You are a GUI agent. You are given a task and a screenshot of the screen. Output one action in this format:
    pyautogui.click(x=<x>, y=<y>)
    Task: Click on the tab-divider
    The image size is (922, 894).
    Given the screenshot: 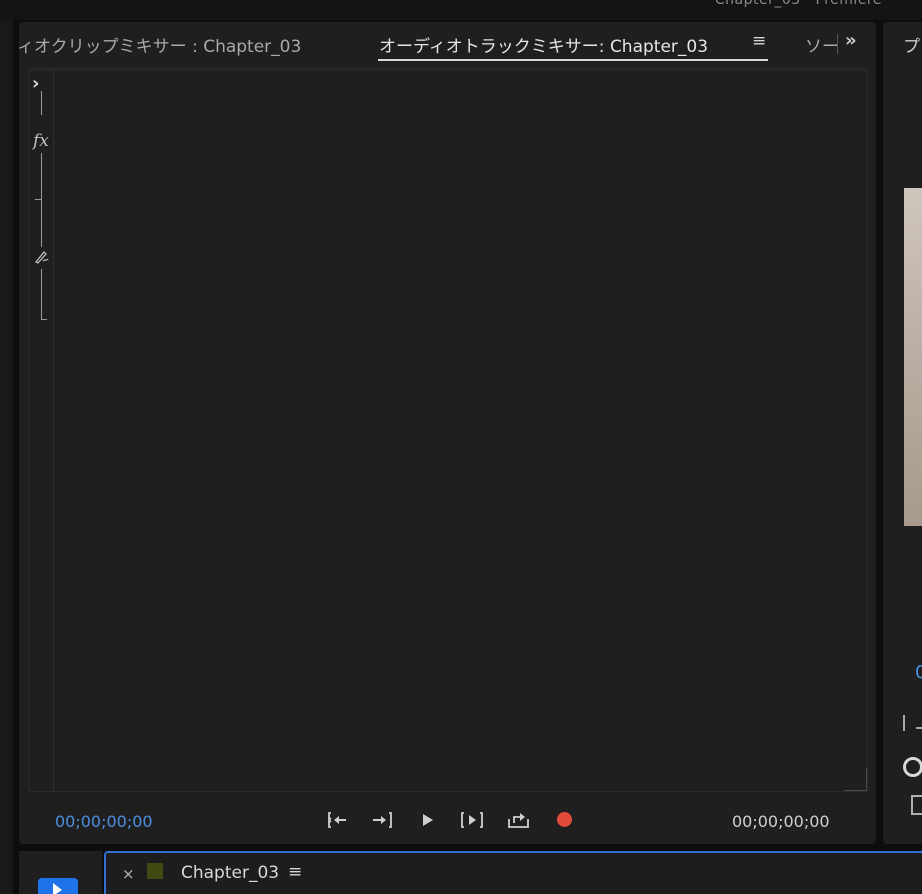 What is the action you would take?
    pyautogui.click(x=447, y=68)
    